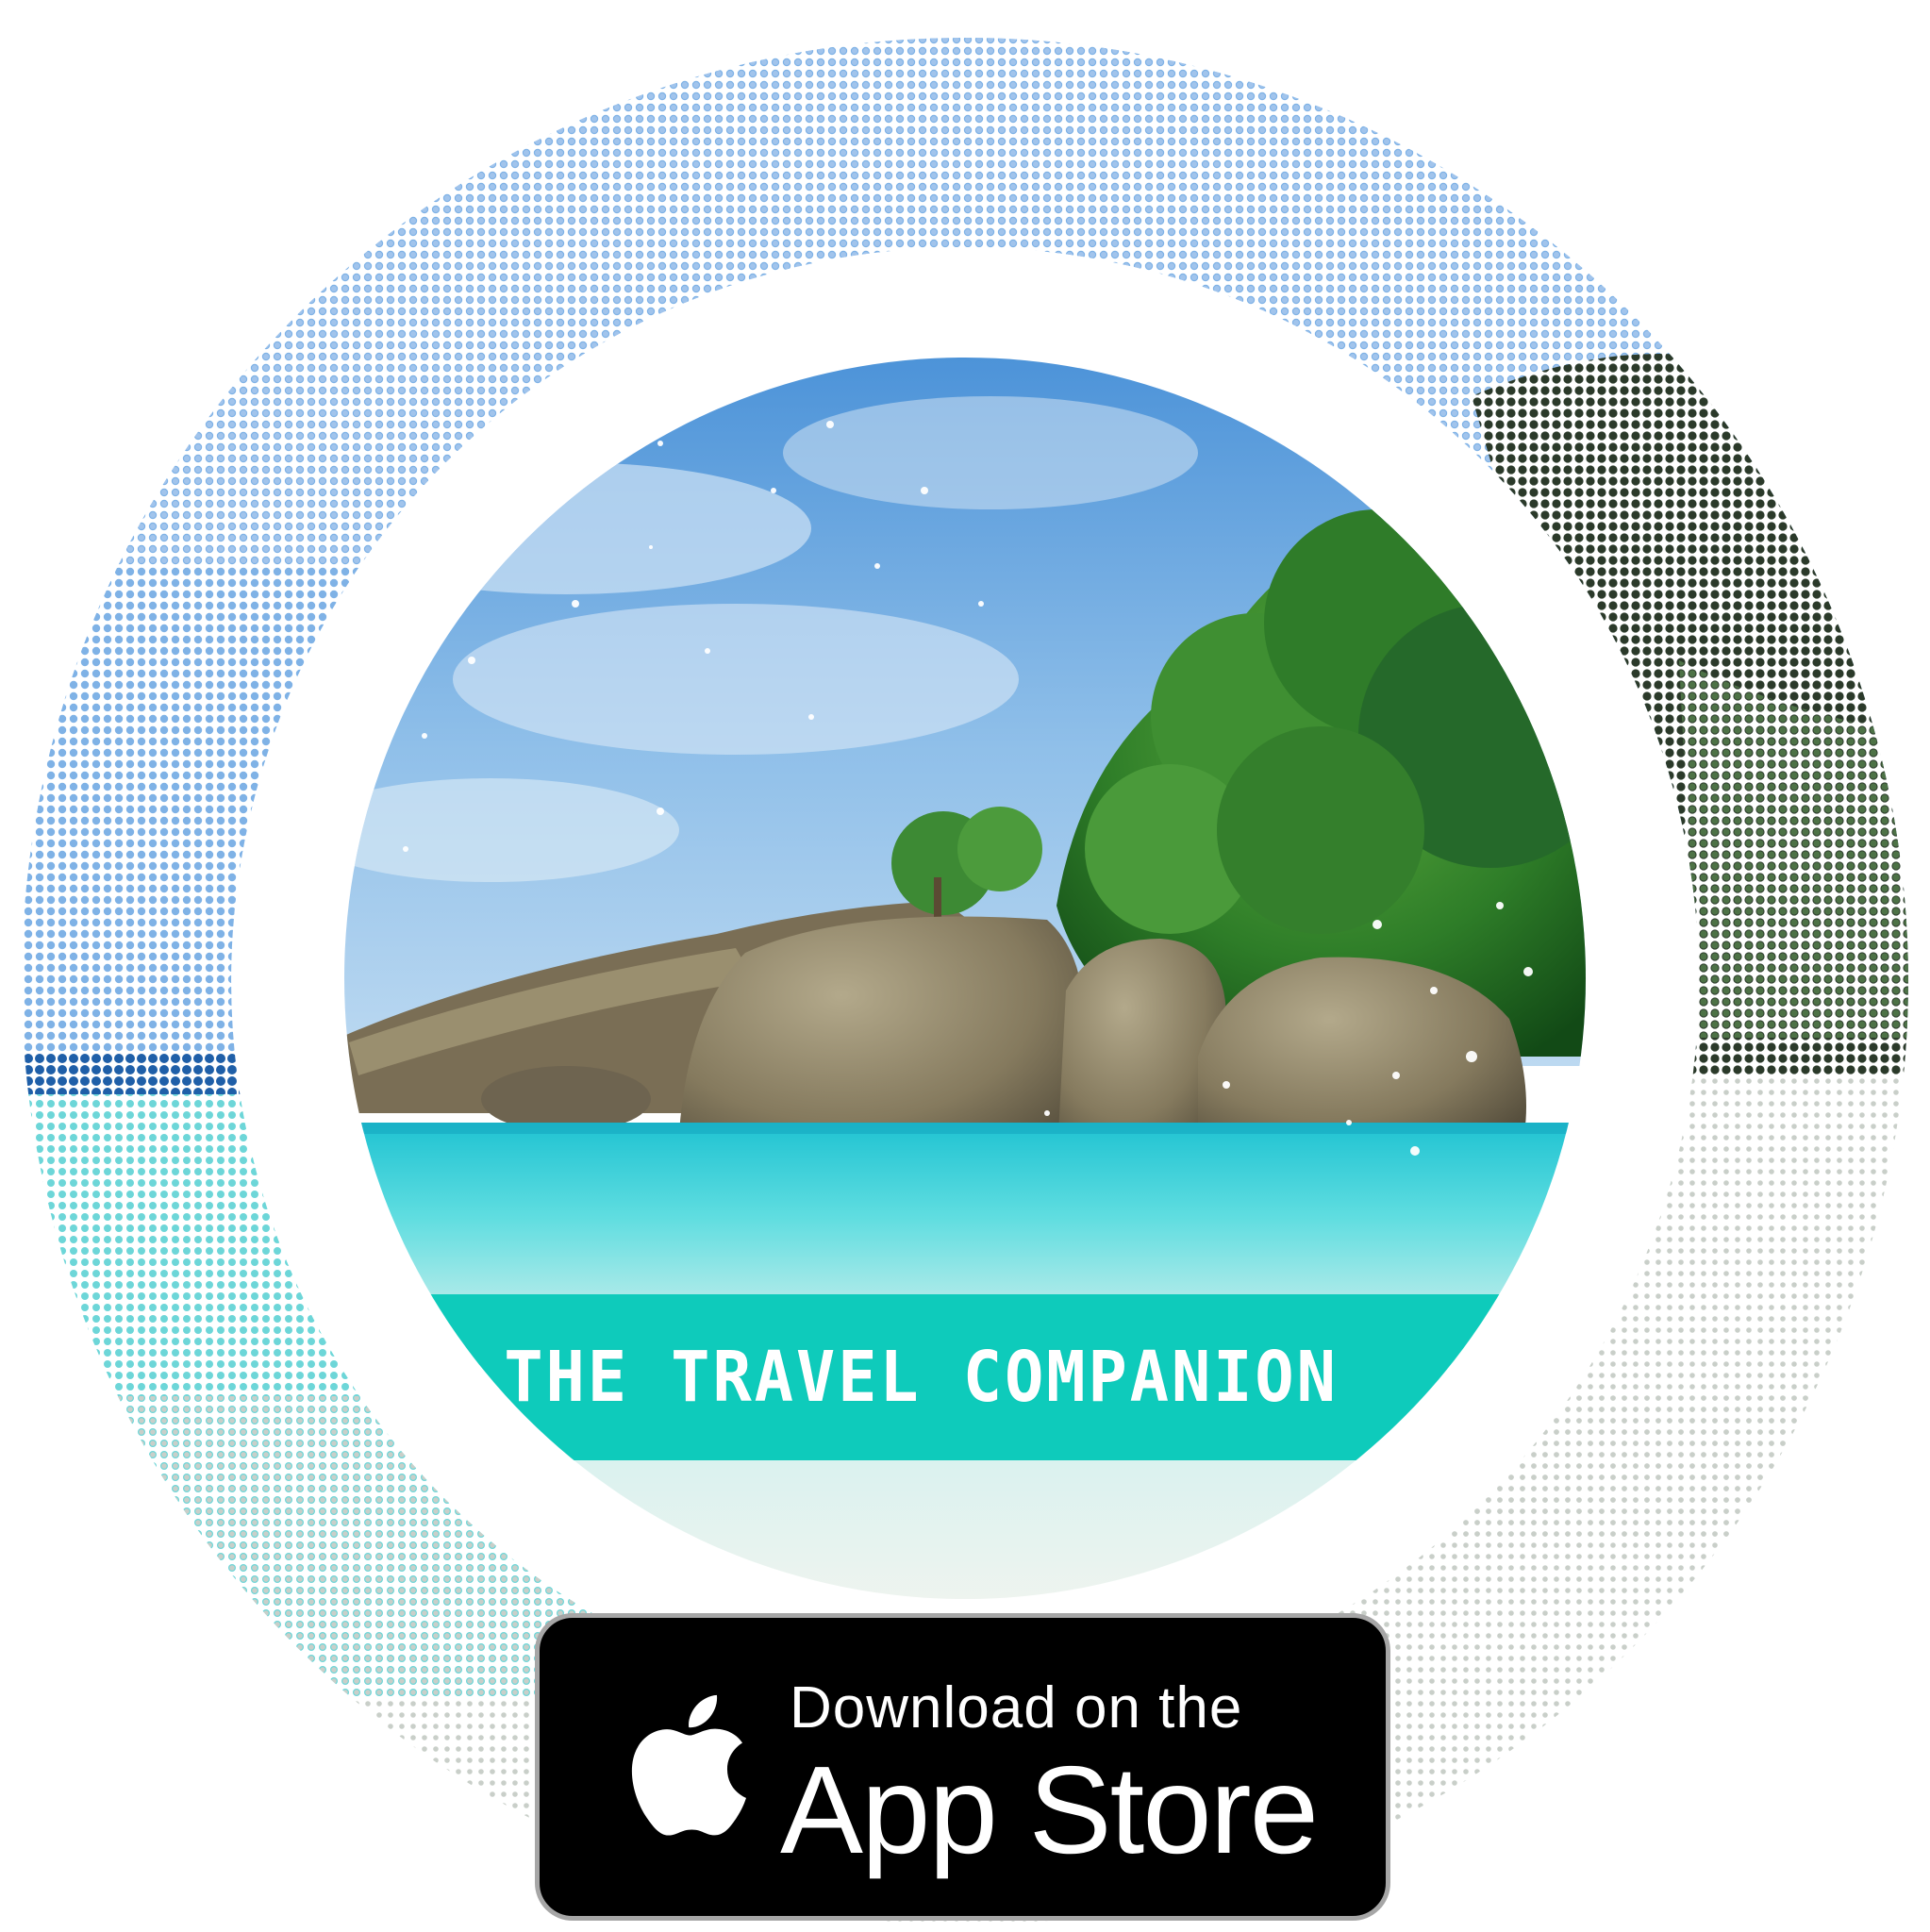 This screenshot has width=1930, height=1932. I want to click on app-store-badge: Download on the App Store, so click(962, 1767).